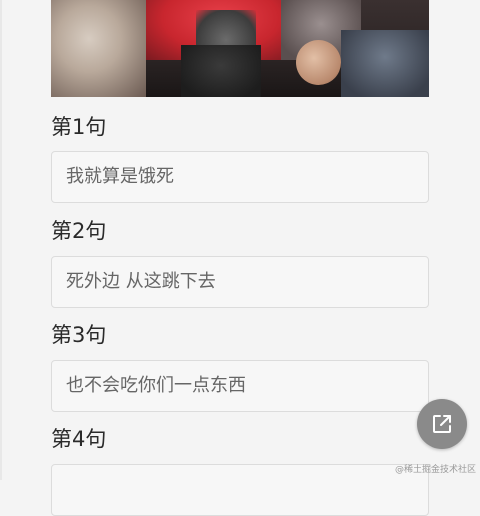 Image resolution: width=480 pixels, height=516 pixels. I want to click on share-button, so click(442, 424).